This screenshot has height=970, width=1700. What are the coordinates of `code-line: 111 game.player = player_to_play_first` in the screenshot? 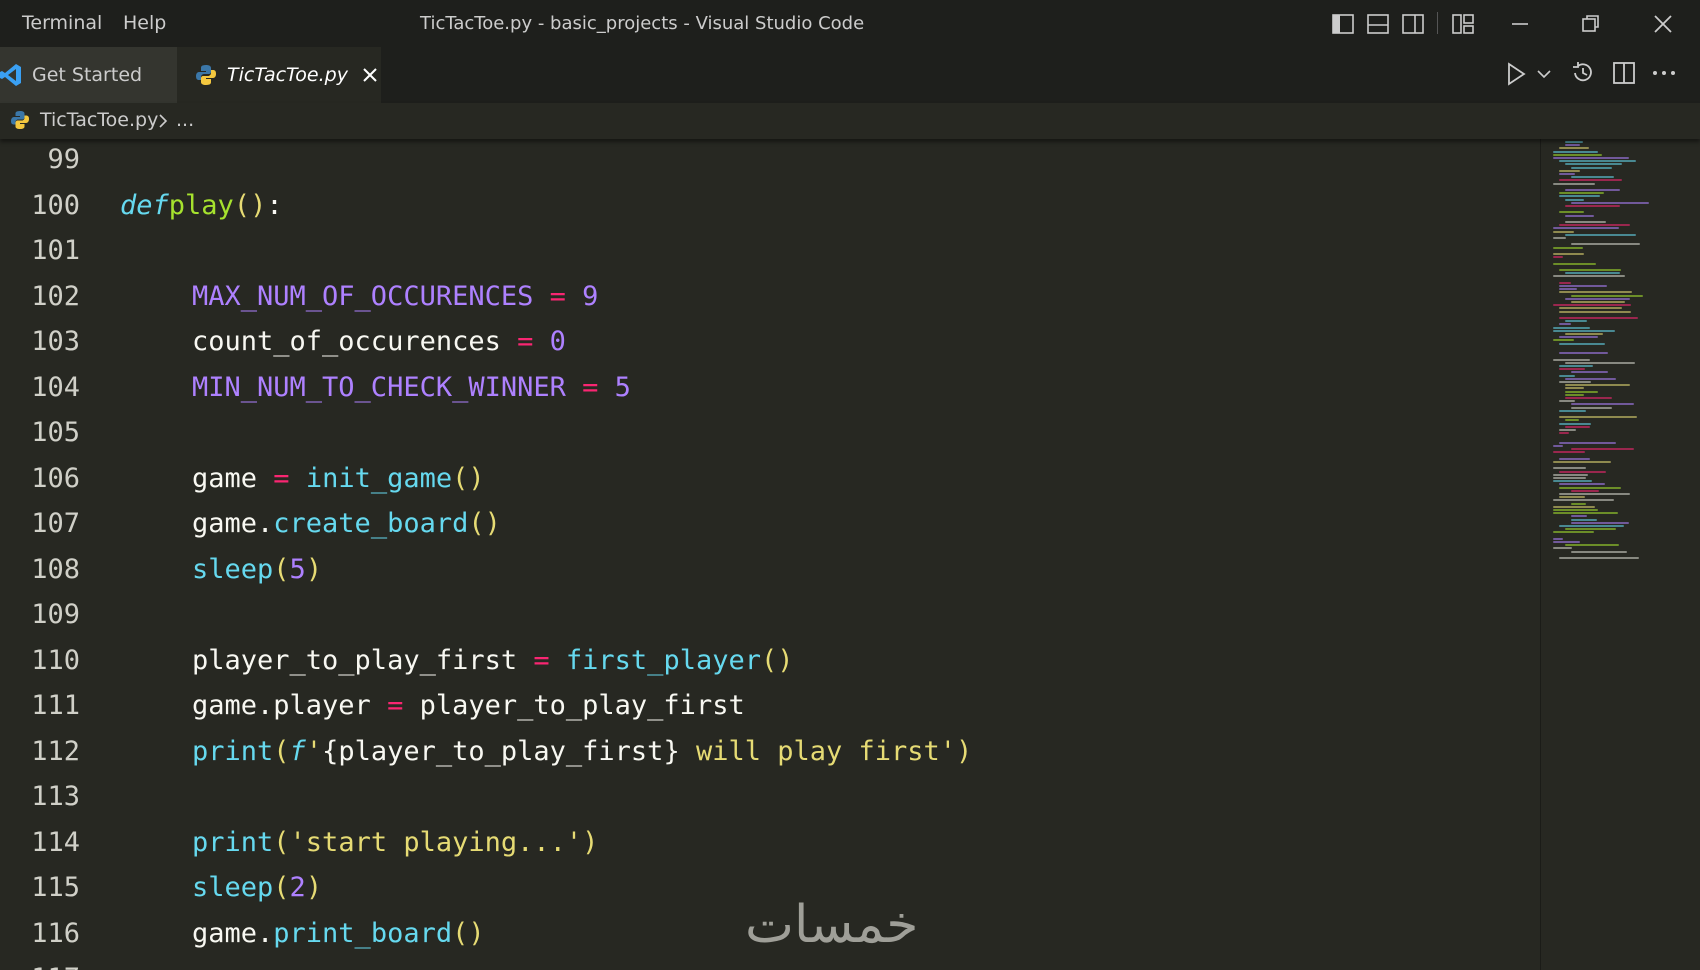 It's located at (770, 705).